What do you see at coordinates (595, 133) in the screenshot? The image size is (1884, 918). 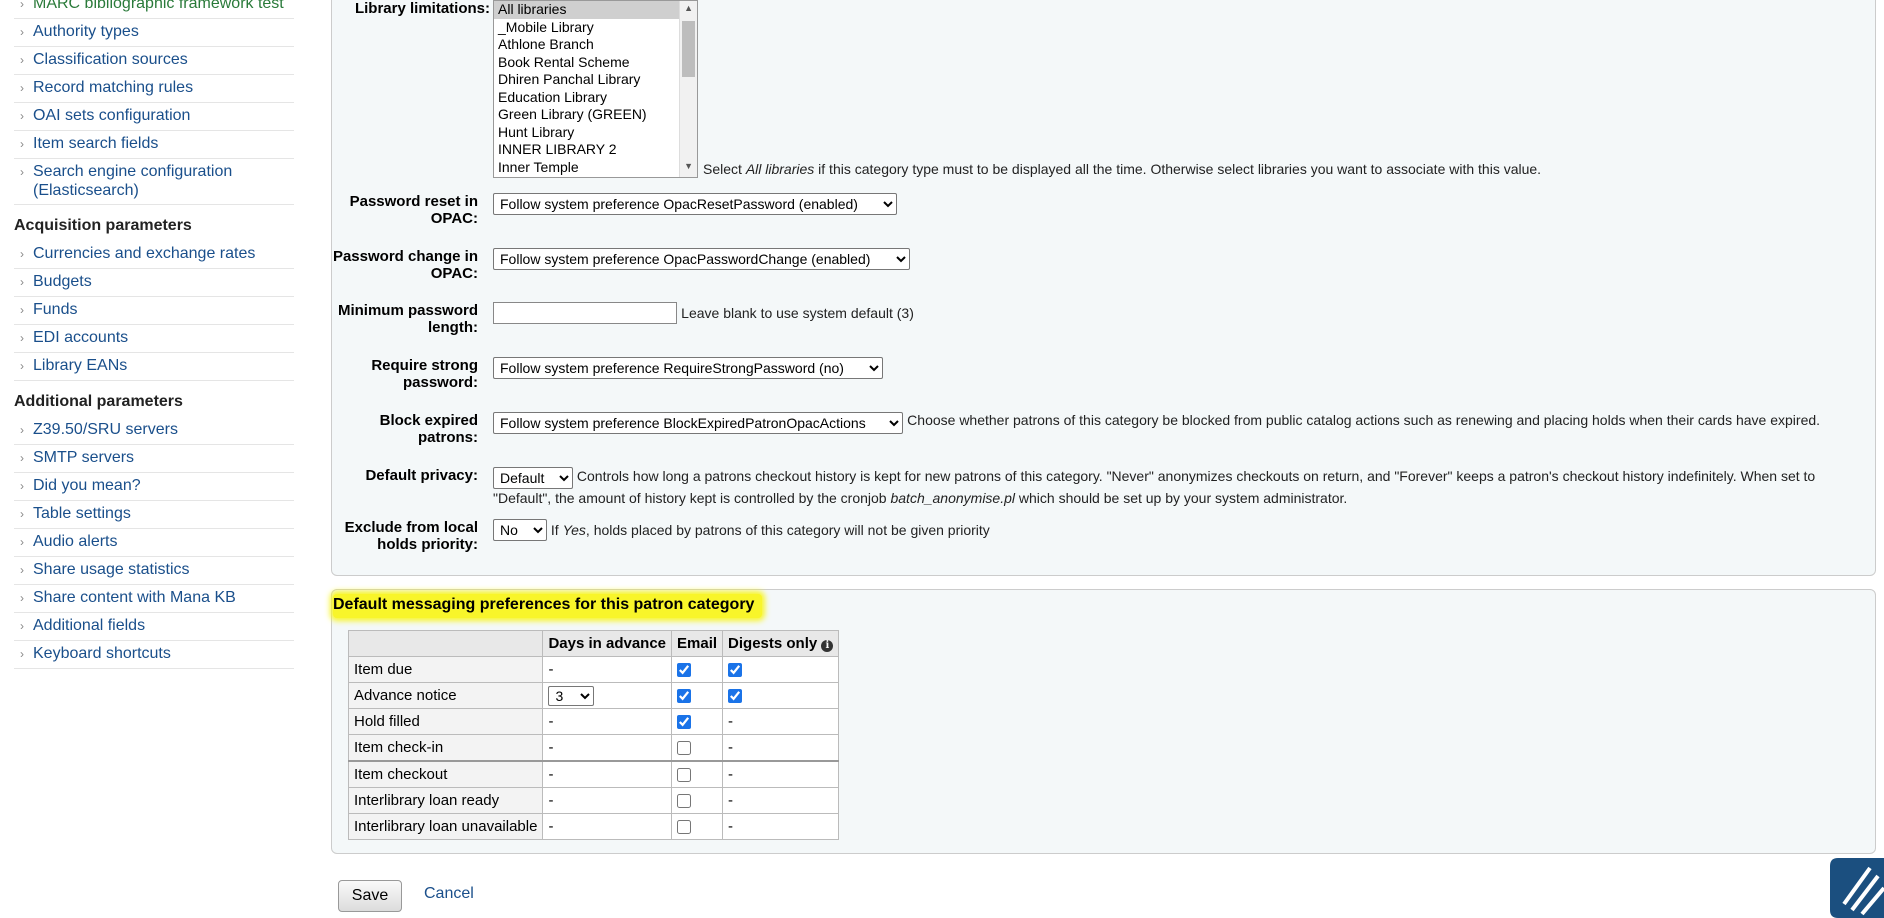 I see `library-option: Hunt Library` at bounding box center [595, 133].